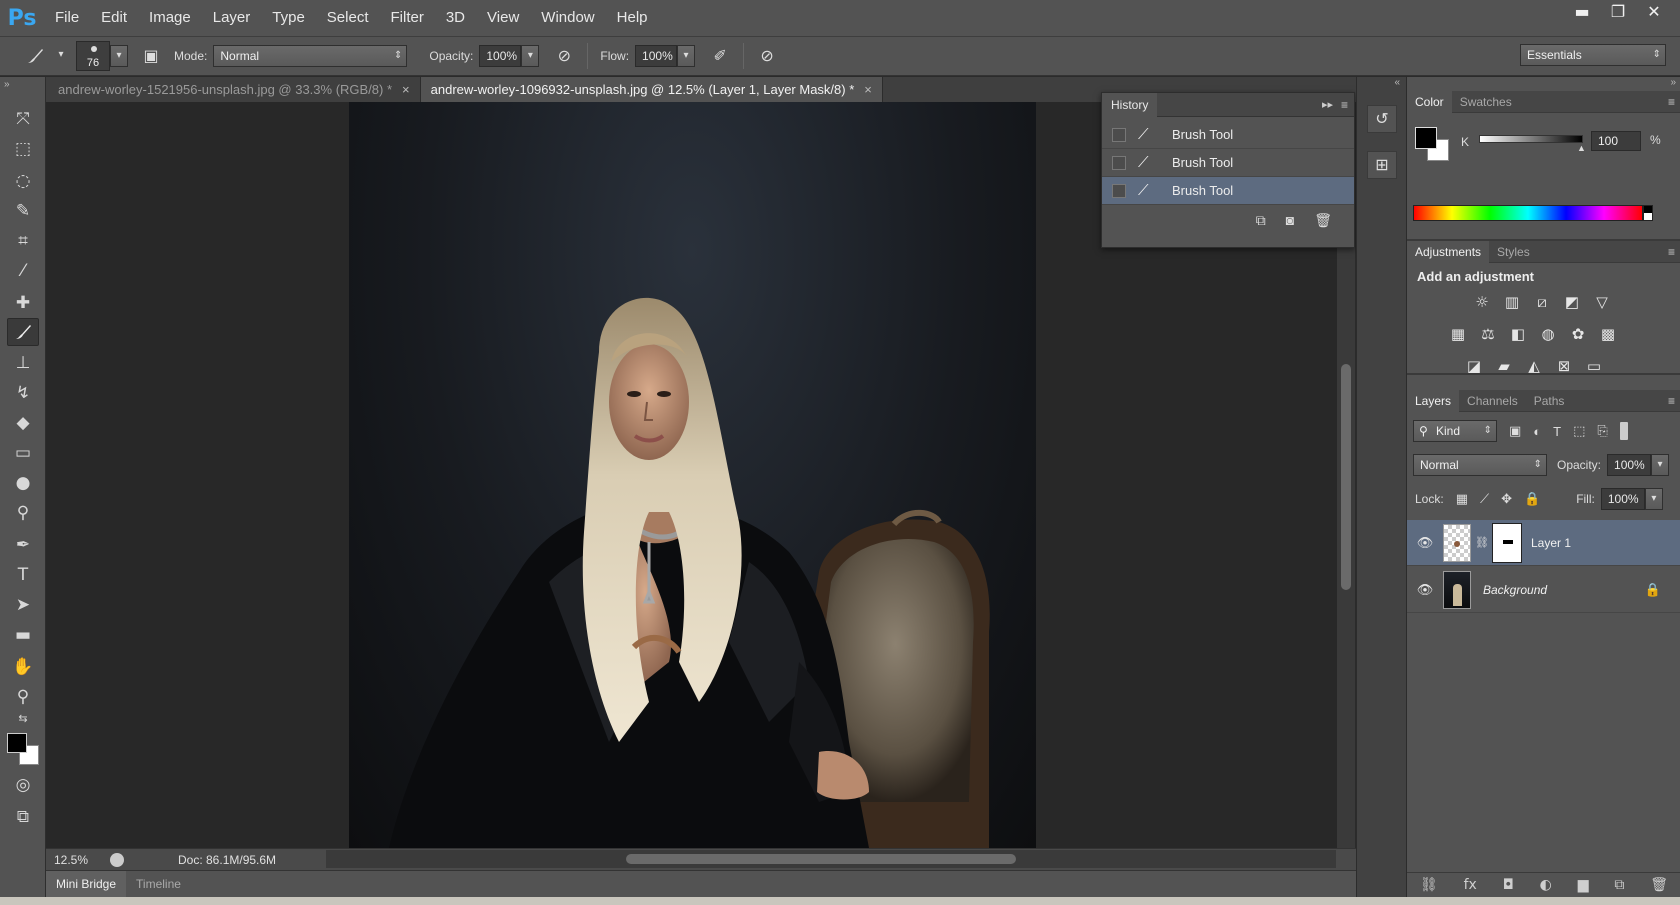  What do you see at coordinates (23, 817) in the screenshot?
I see `screen-mode-icon: ⧉` at bounding box center [23, 817].